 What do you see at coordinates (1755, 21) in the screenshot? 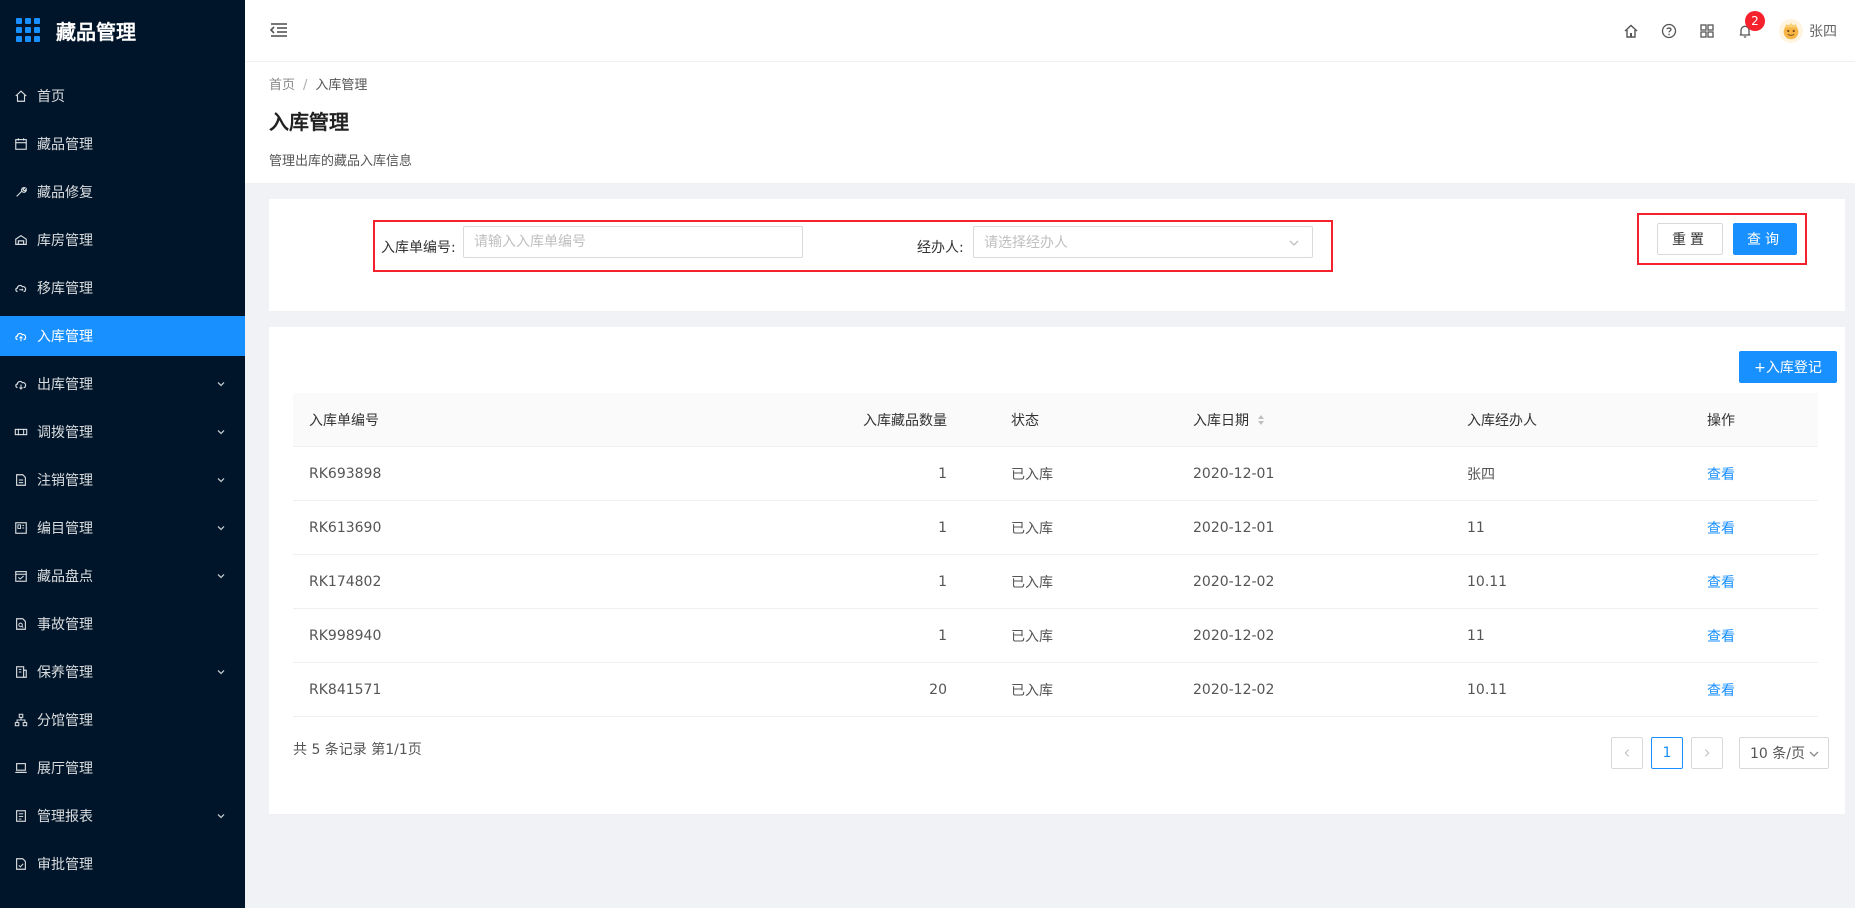
I see `notification-badge: 2` at bounding box center [1755, 21].